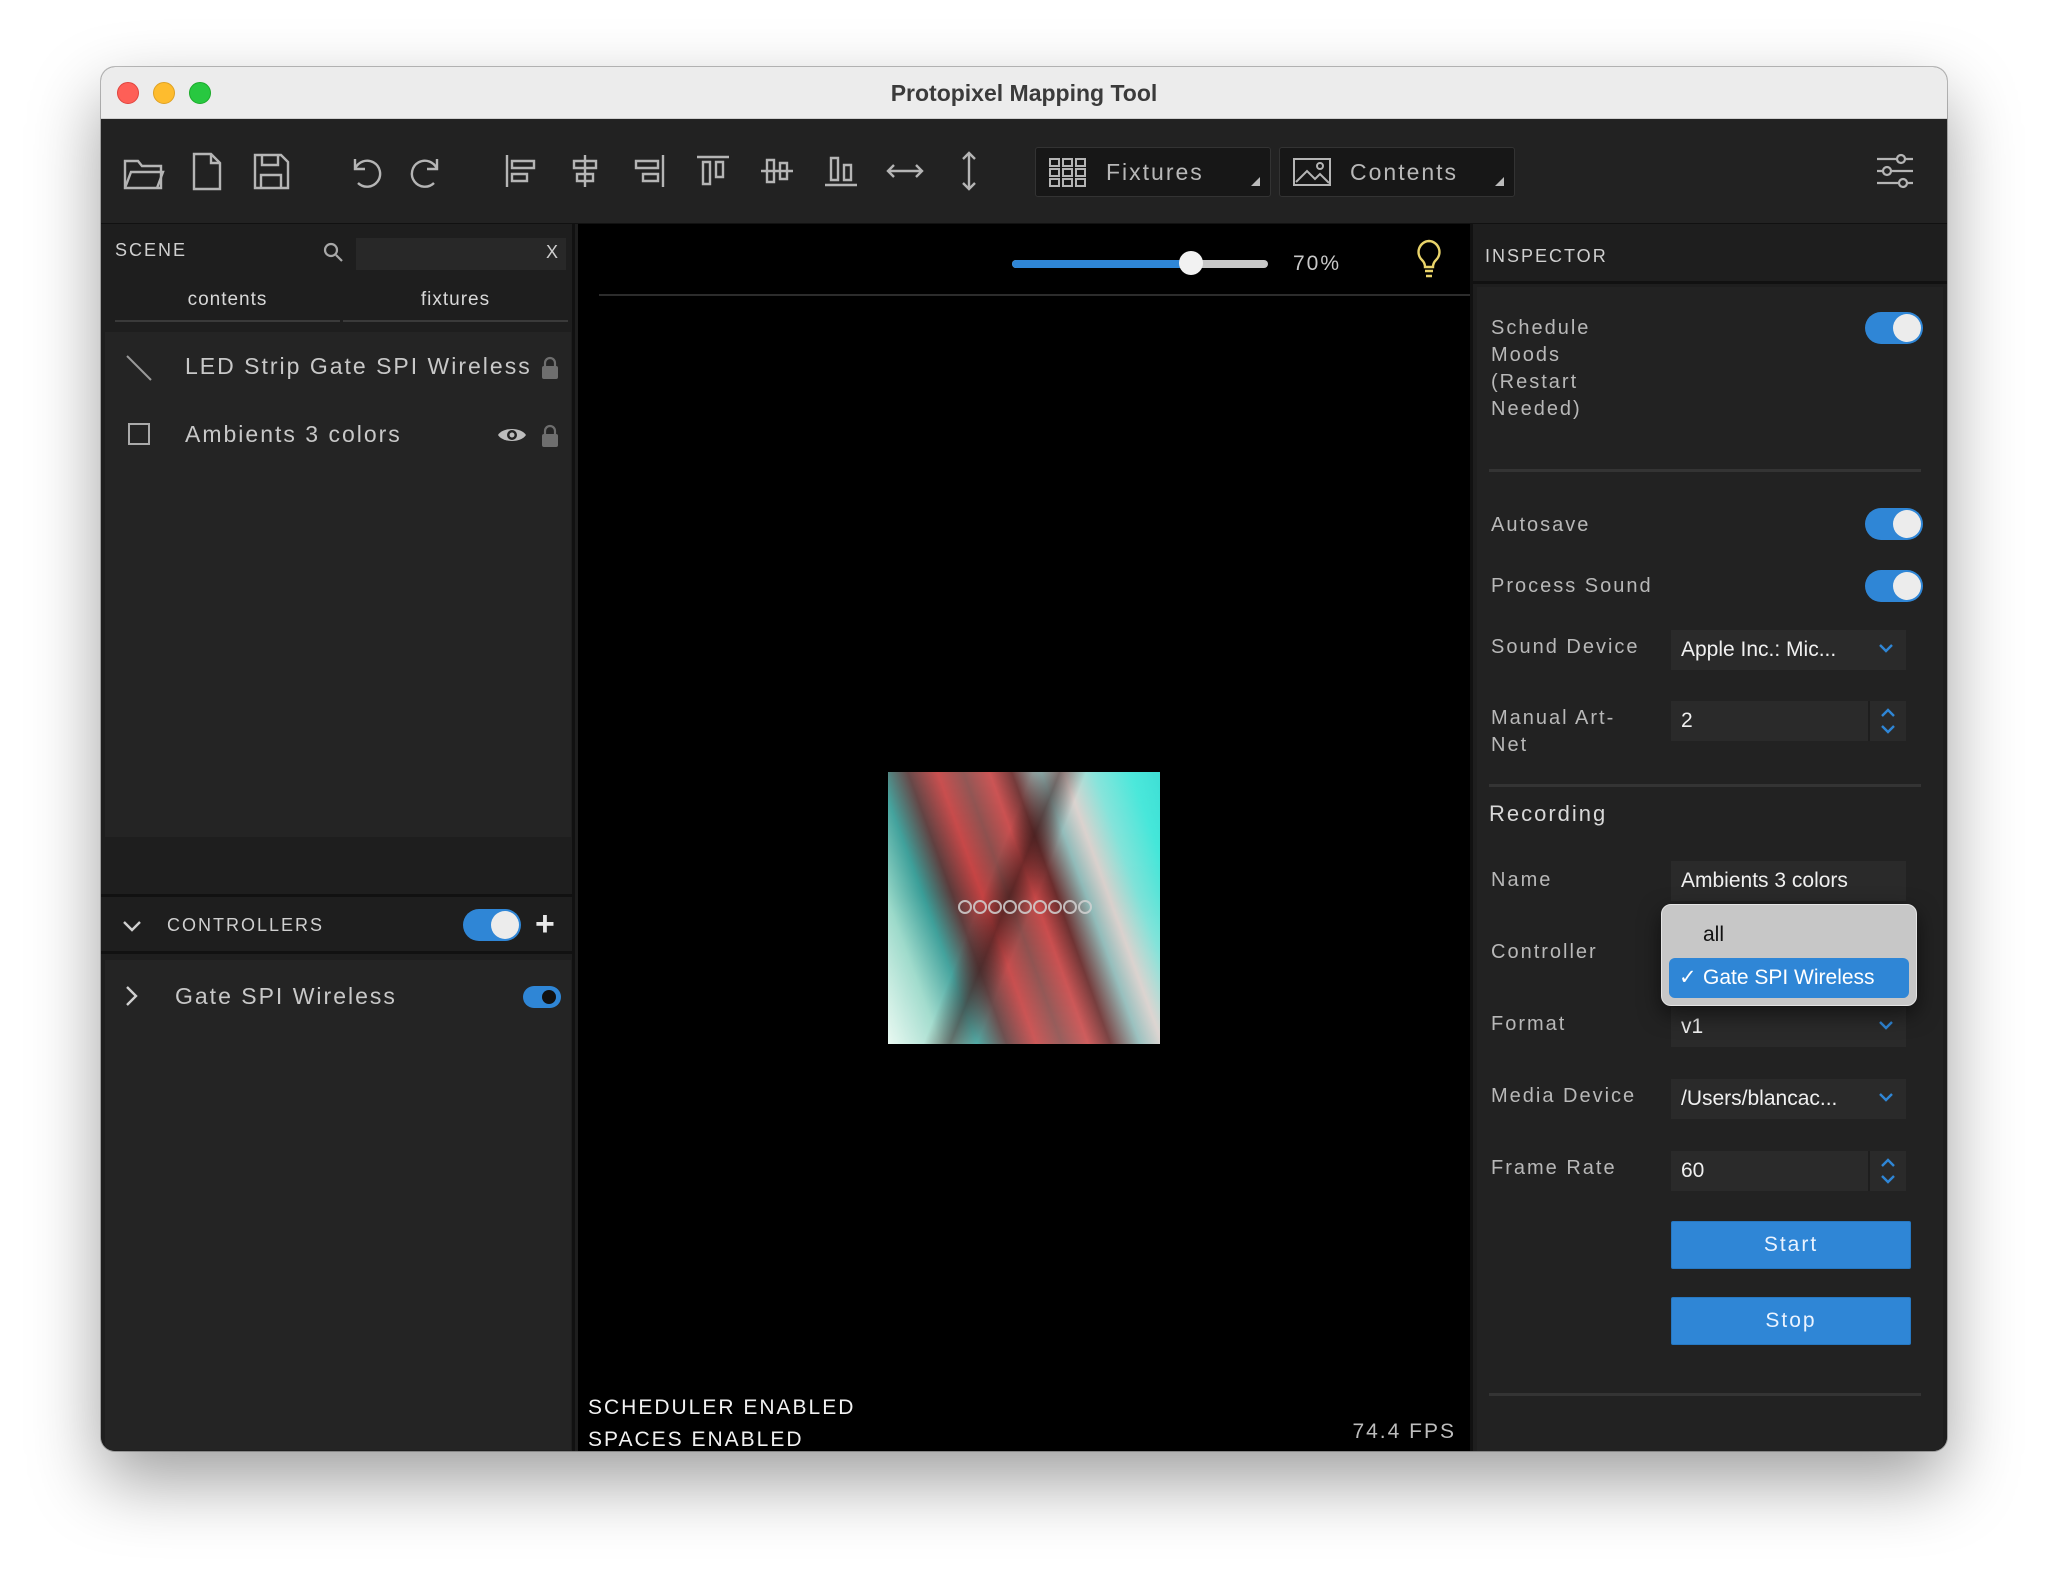 The image size is (2048, 1586). Describe the element at coordinates (969, 171) in the screenshot. I see `distribute-vertical-icon` at that location.